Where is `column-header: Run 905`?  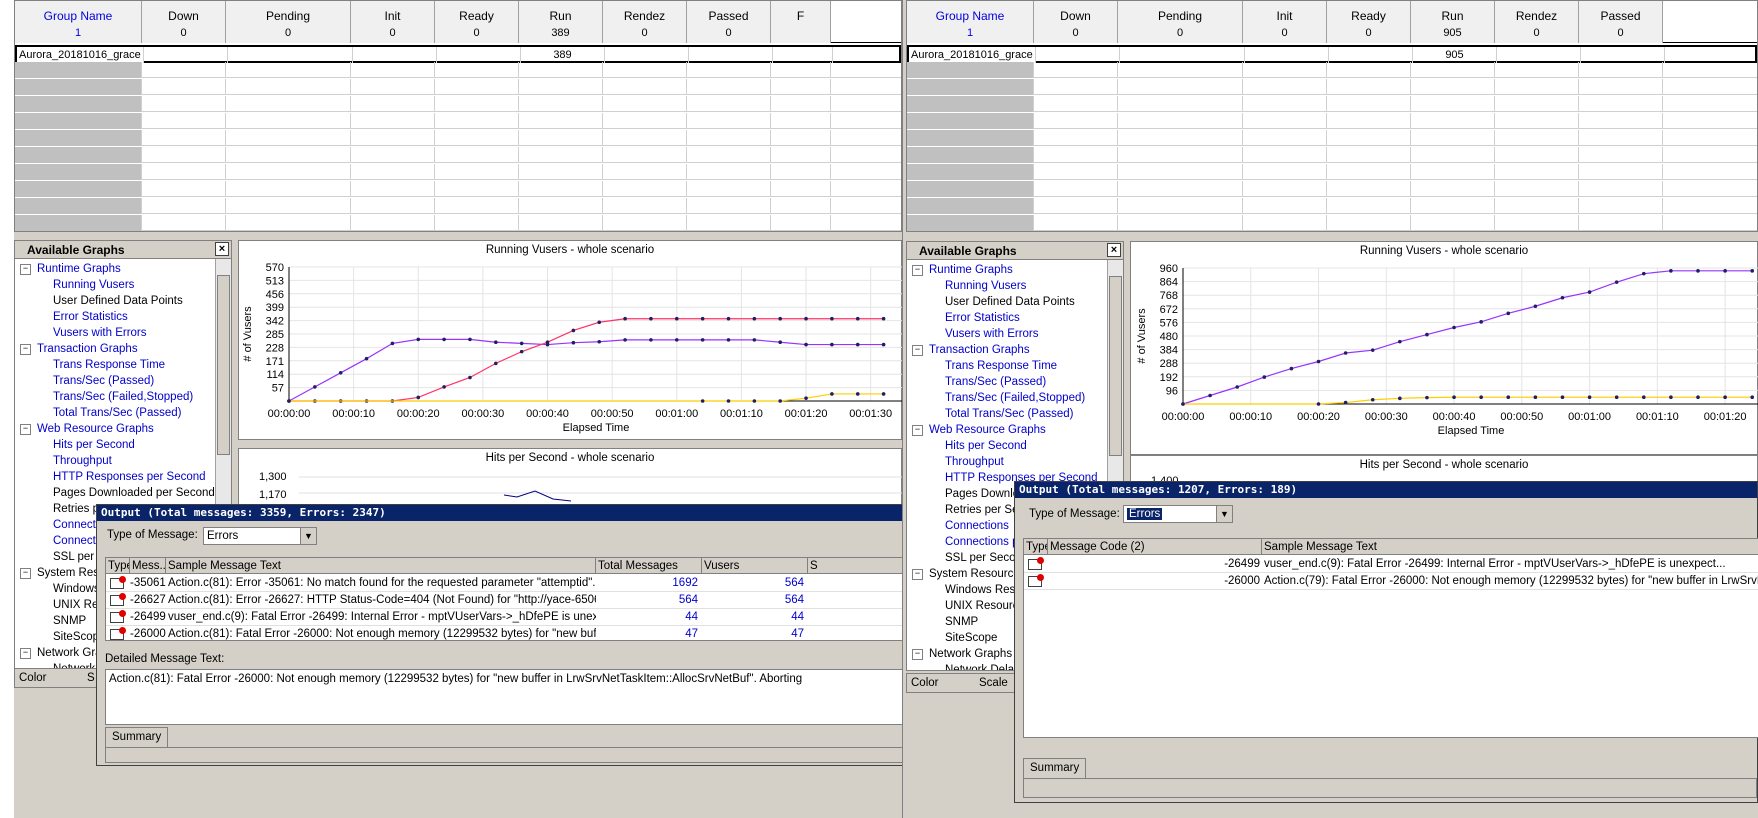 column-header: Run 905 is located at coordinates (1453, 22).